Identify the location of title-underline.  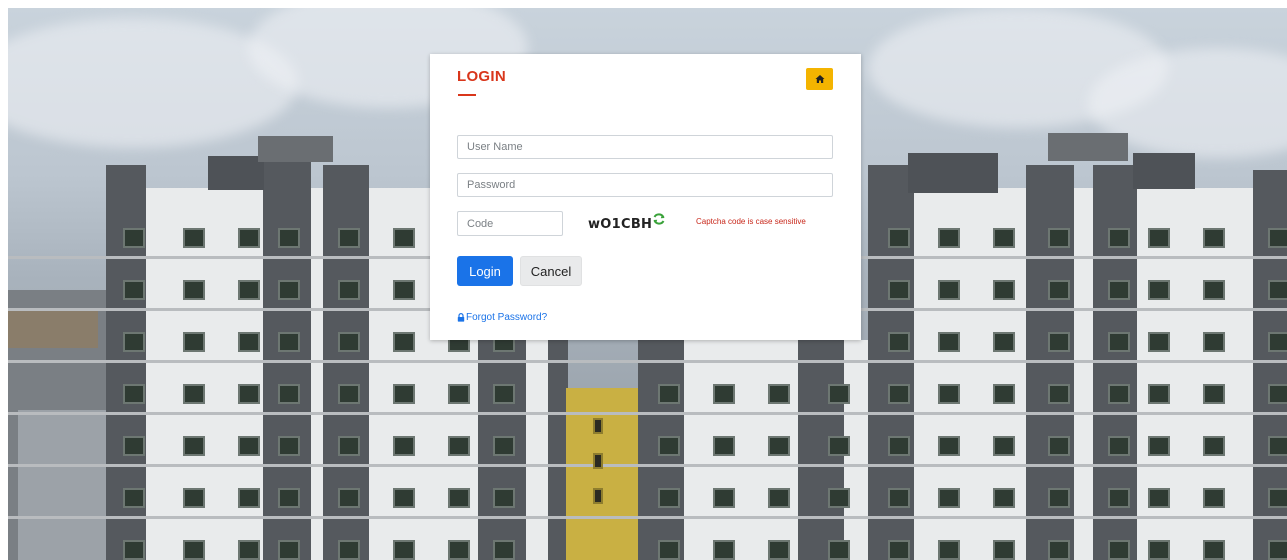
(467, 95).